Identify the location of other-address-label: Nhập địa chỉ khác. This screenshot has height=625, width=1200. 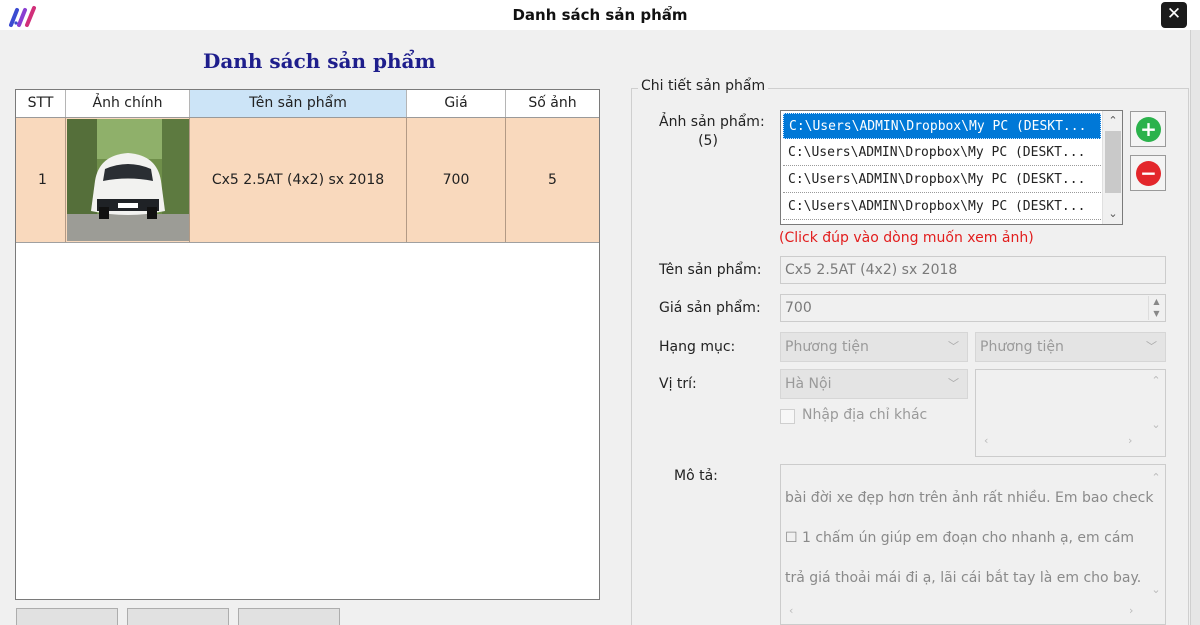
(865, 415).